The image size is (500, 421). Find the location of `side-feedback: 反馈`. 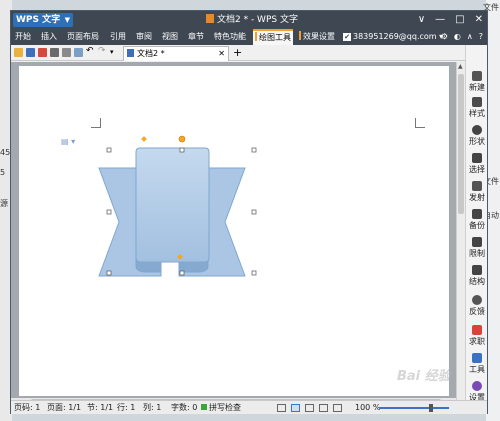

side-feedback: 反馈 is located at coordinates (477, 305).